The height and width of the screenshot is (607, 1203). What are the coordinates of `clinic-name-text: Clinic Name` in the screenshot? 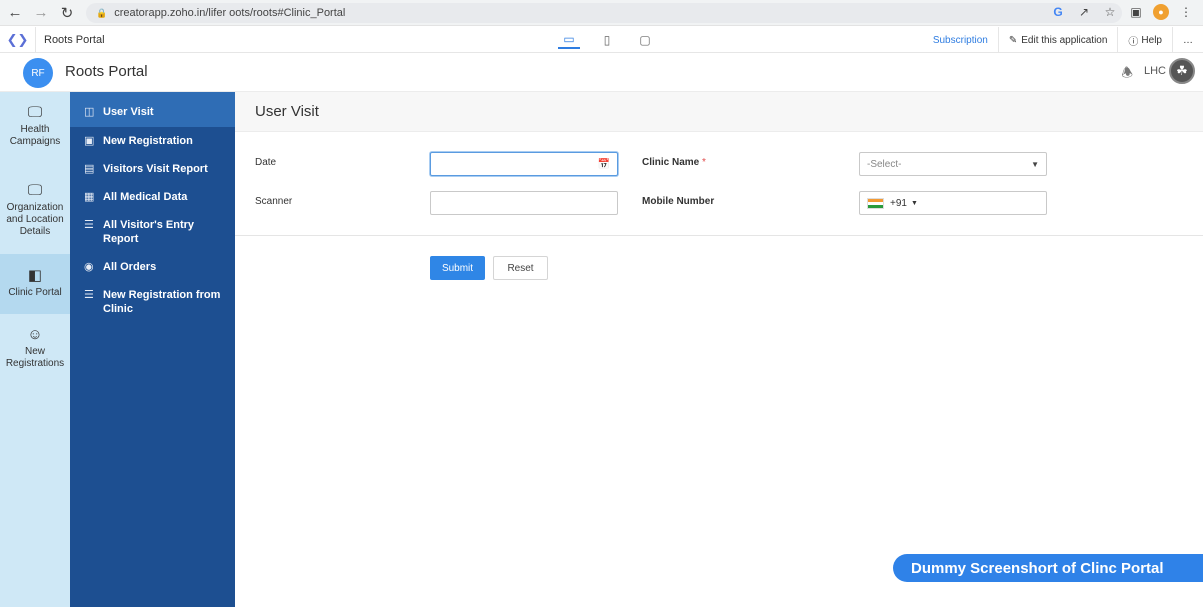 It's located at (671, 162).